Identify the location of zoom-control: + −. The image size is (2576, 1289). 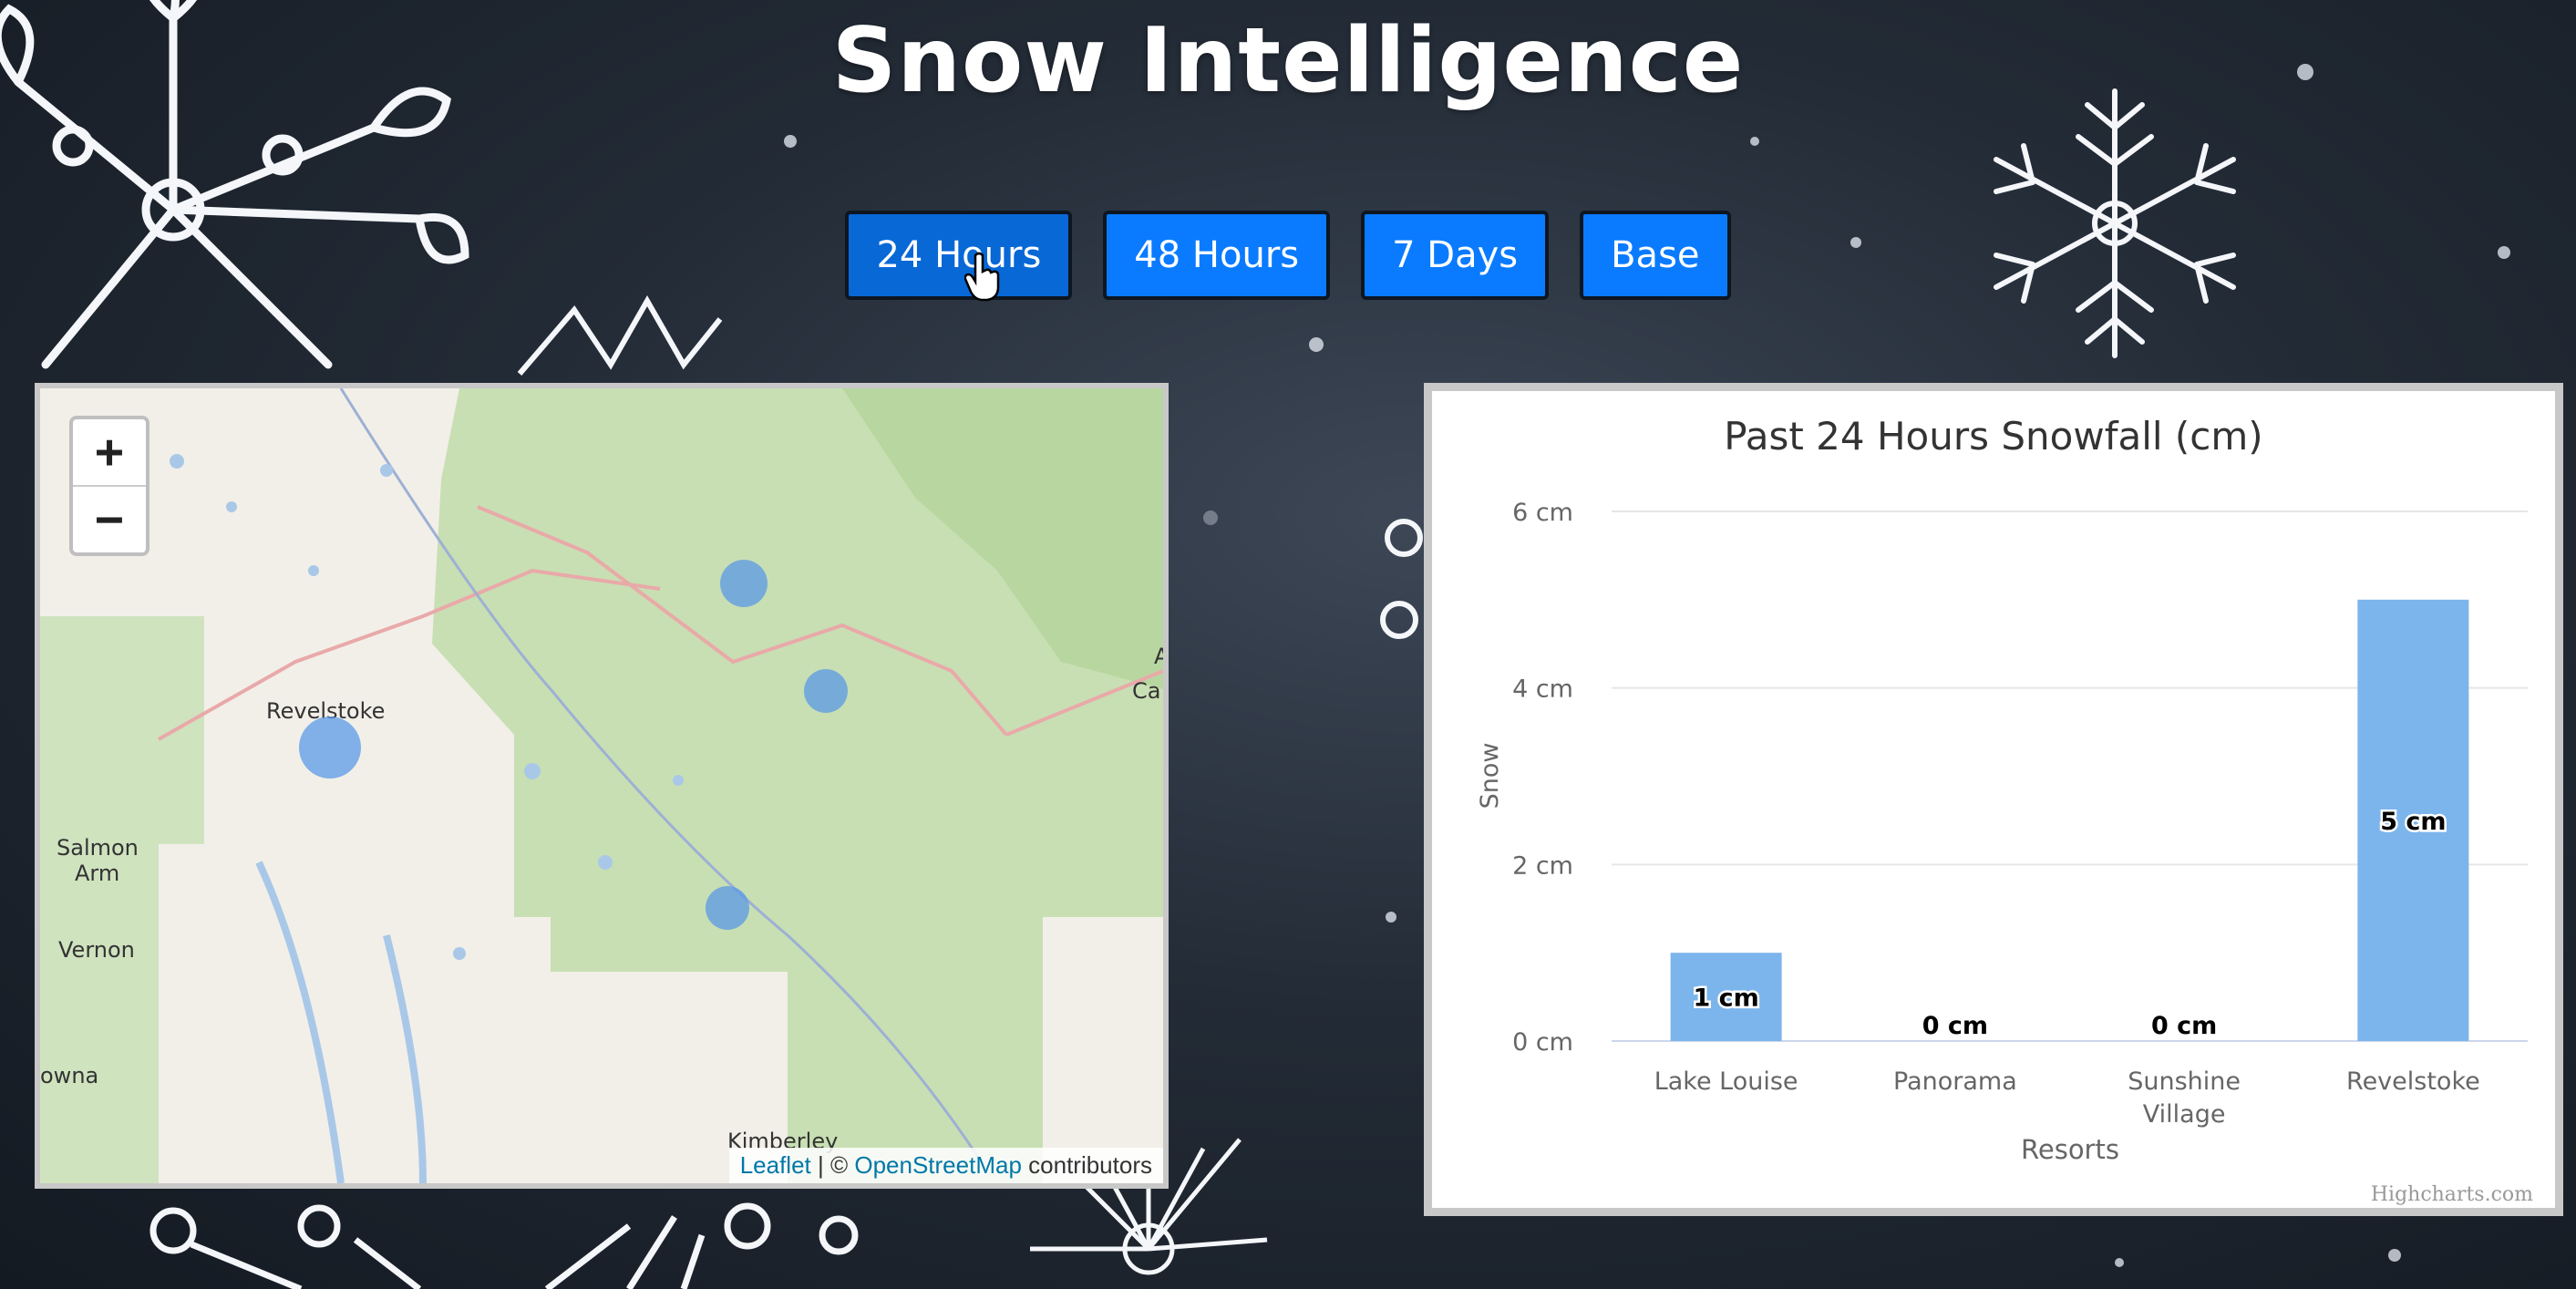
(109, 486).